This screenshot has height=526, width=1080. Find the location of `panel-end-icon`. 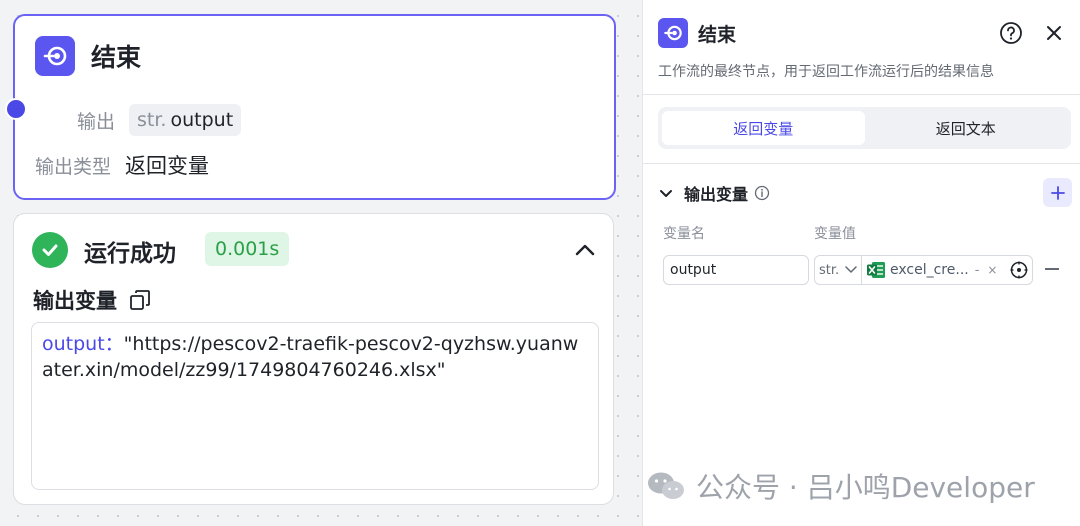

panel-end-icon is located at coordinates (673, 33).